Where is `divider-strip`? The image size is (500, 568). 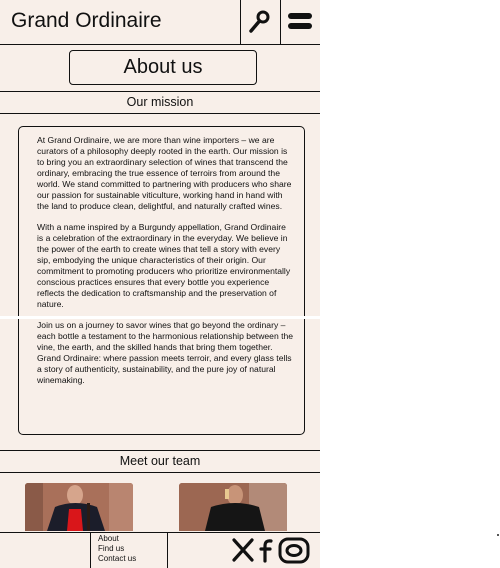 divider-strip is located at coordinates (160, 317).